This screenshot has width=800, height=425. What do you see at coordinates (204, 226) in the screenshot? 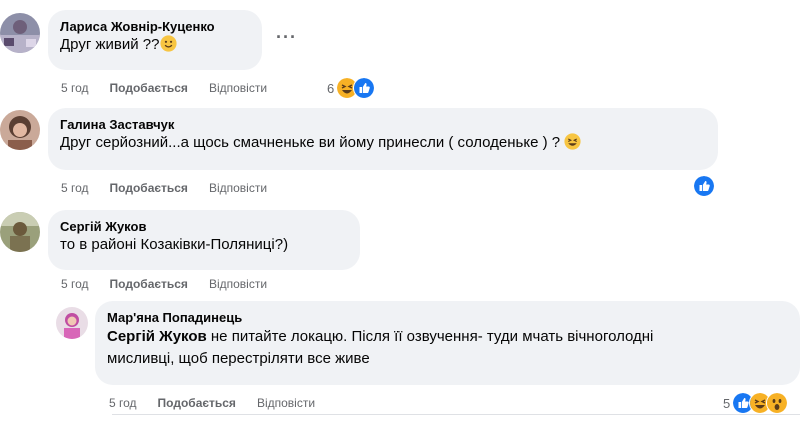
I see `comment-author: Сергій Жуков` at bounding box center [204, 226].